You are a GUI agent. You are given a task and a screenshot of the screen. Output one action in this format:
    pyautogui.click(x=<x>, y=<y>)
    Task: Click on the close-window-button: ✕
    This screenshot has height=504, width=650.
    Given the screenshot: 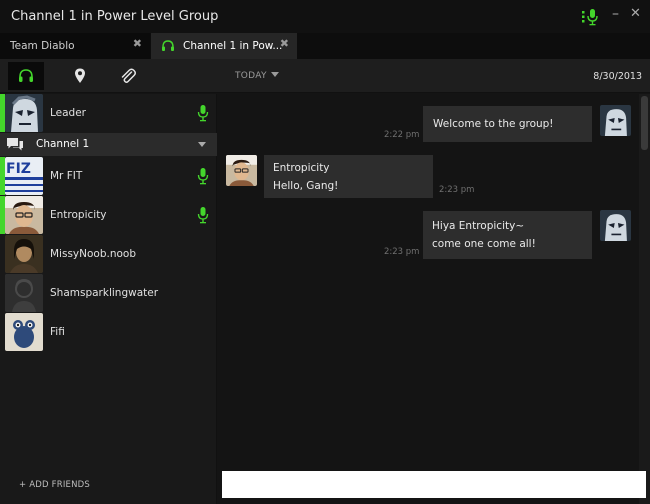 What is the action you would take?
    pyautogui.click(x=635, y=13)
    